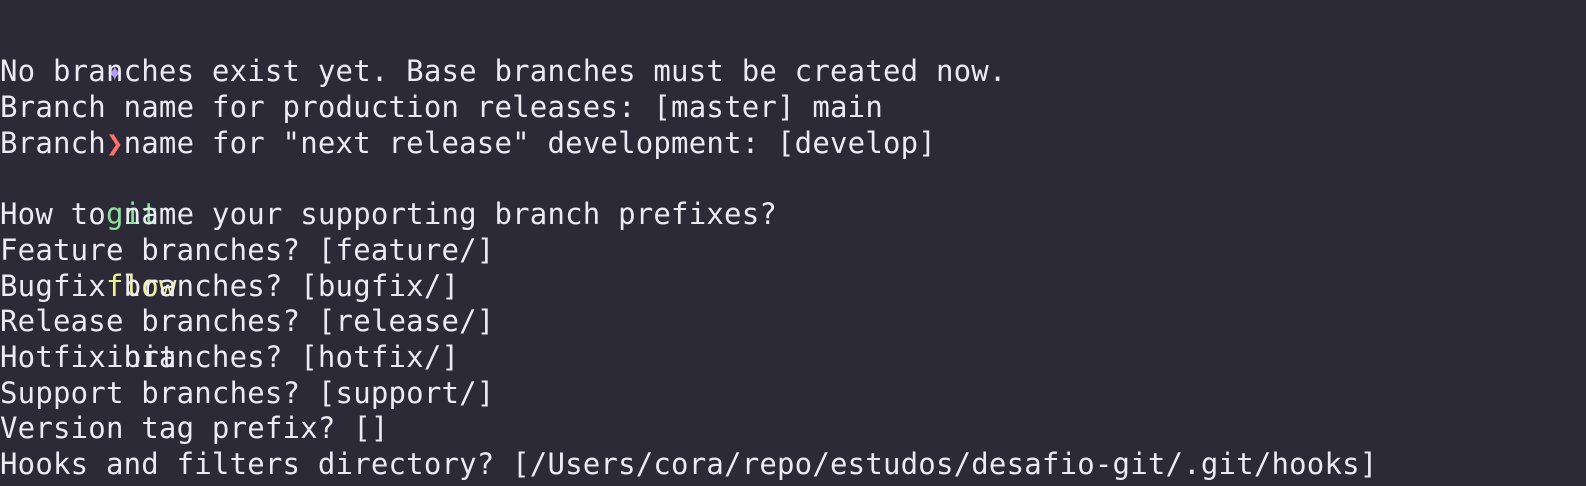 The width and height of the screenshot is (1586, 486). Describe the element at coordinates (230, 356) in the screenshot. I see `output-line-hotfix: Hotfix branches? [hotfix/]` at that location.